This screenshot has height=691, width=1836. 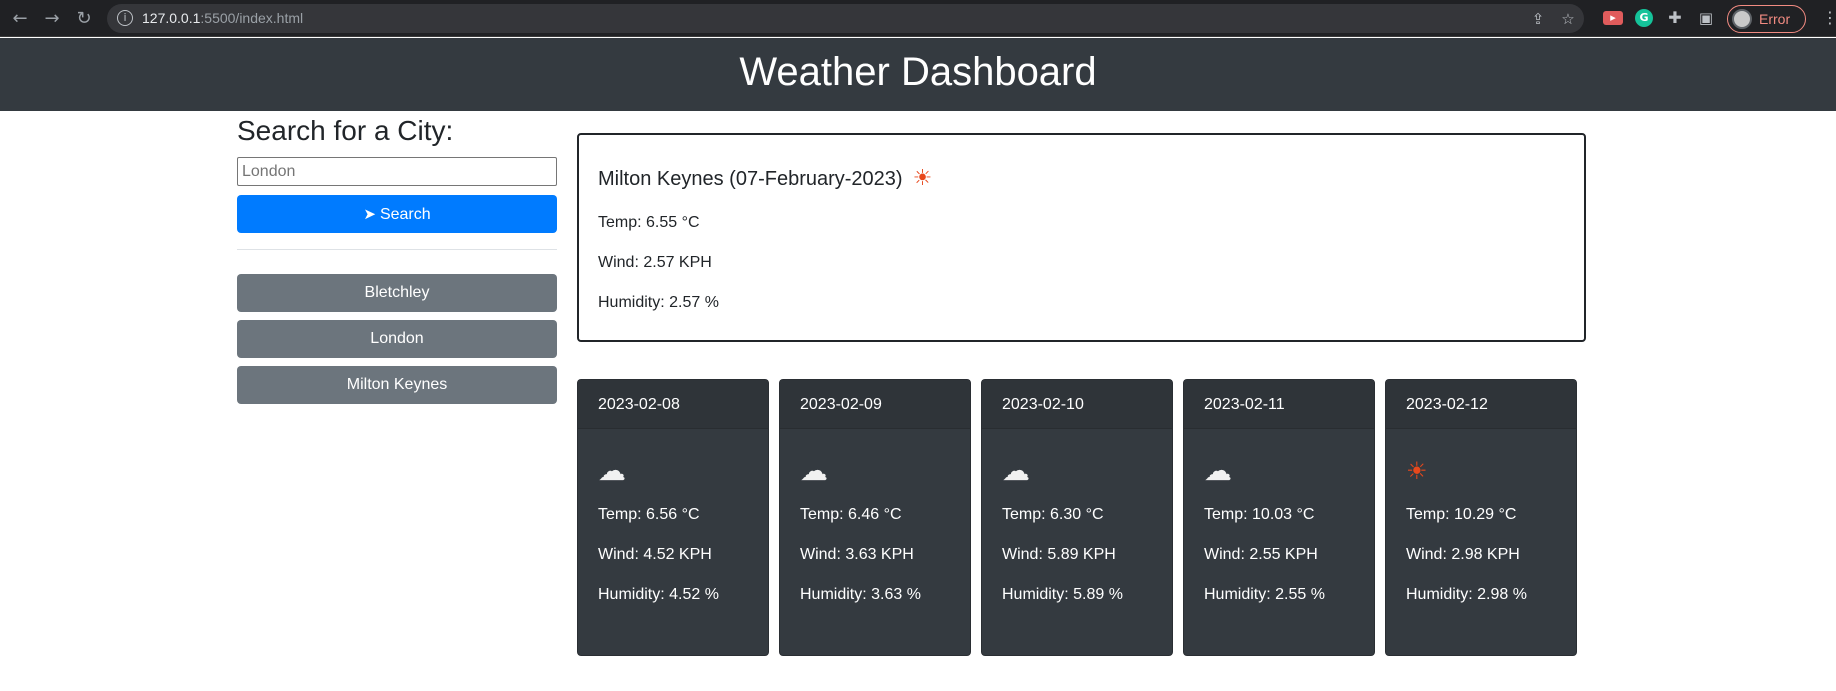 I want to click on url-path: :5500/index.html, so click(x=252, y=18).